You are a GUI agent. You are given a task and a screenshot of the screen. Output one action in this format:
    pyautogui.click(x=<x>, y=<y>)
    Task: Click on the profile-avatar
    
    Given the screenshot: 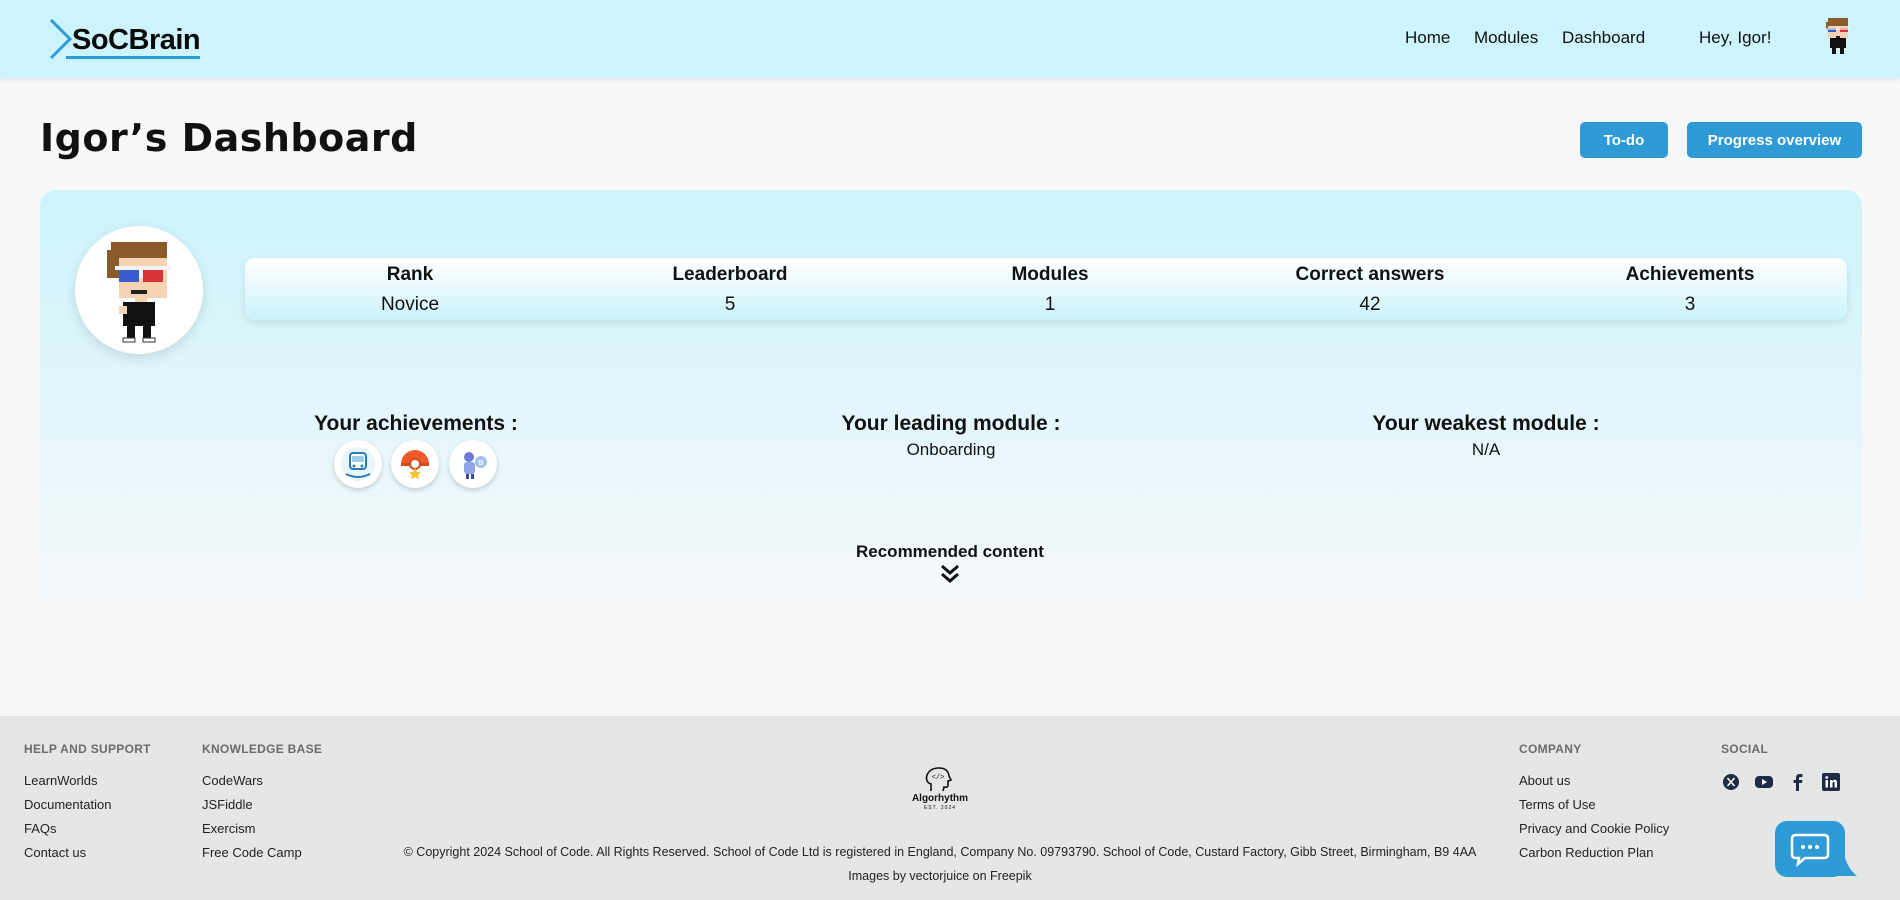 What is the action you would take?
    pyautogui.click(x=139, y=290)
    